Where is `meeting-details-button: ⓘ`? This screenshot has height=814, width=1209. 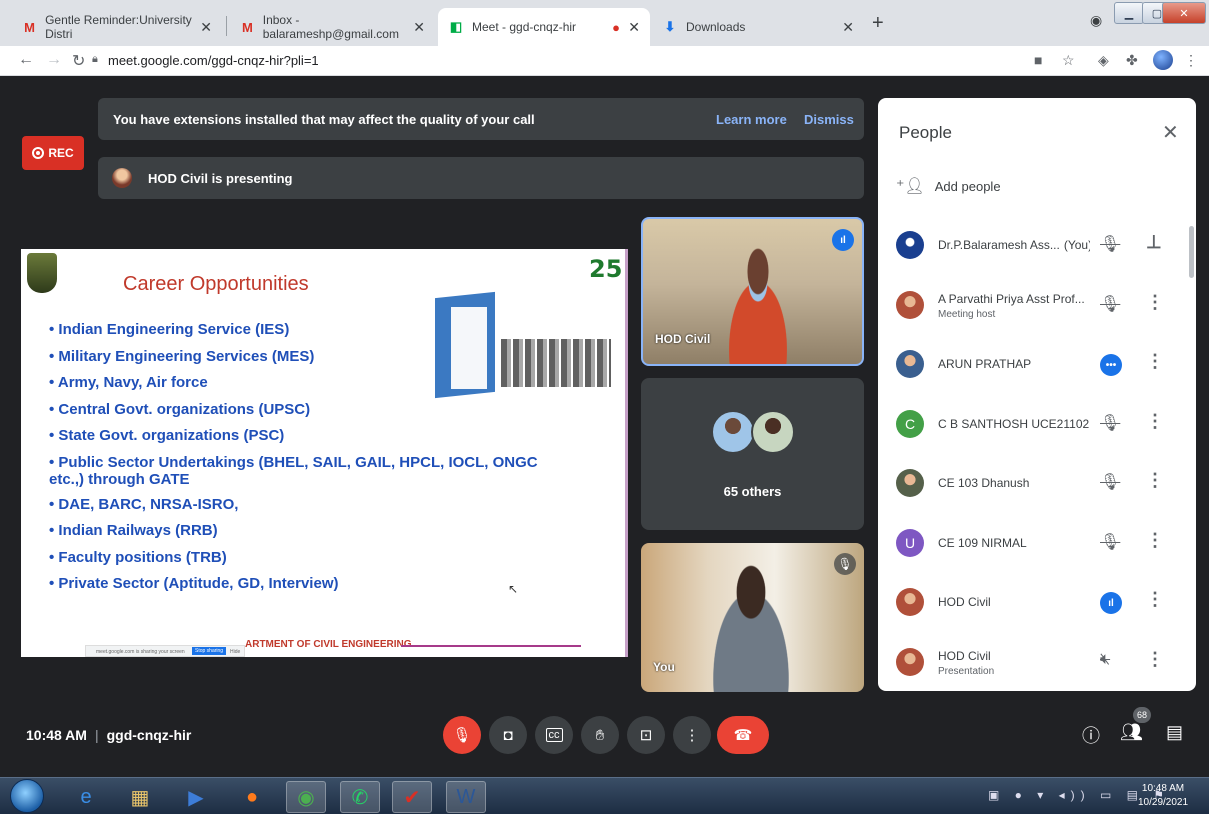
meeting-details-button: ⓘ is located at coordinates (1091, 735).